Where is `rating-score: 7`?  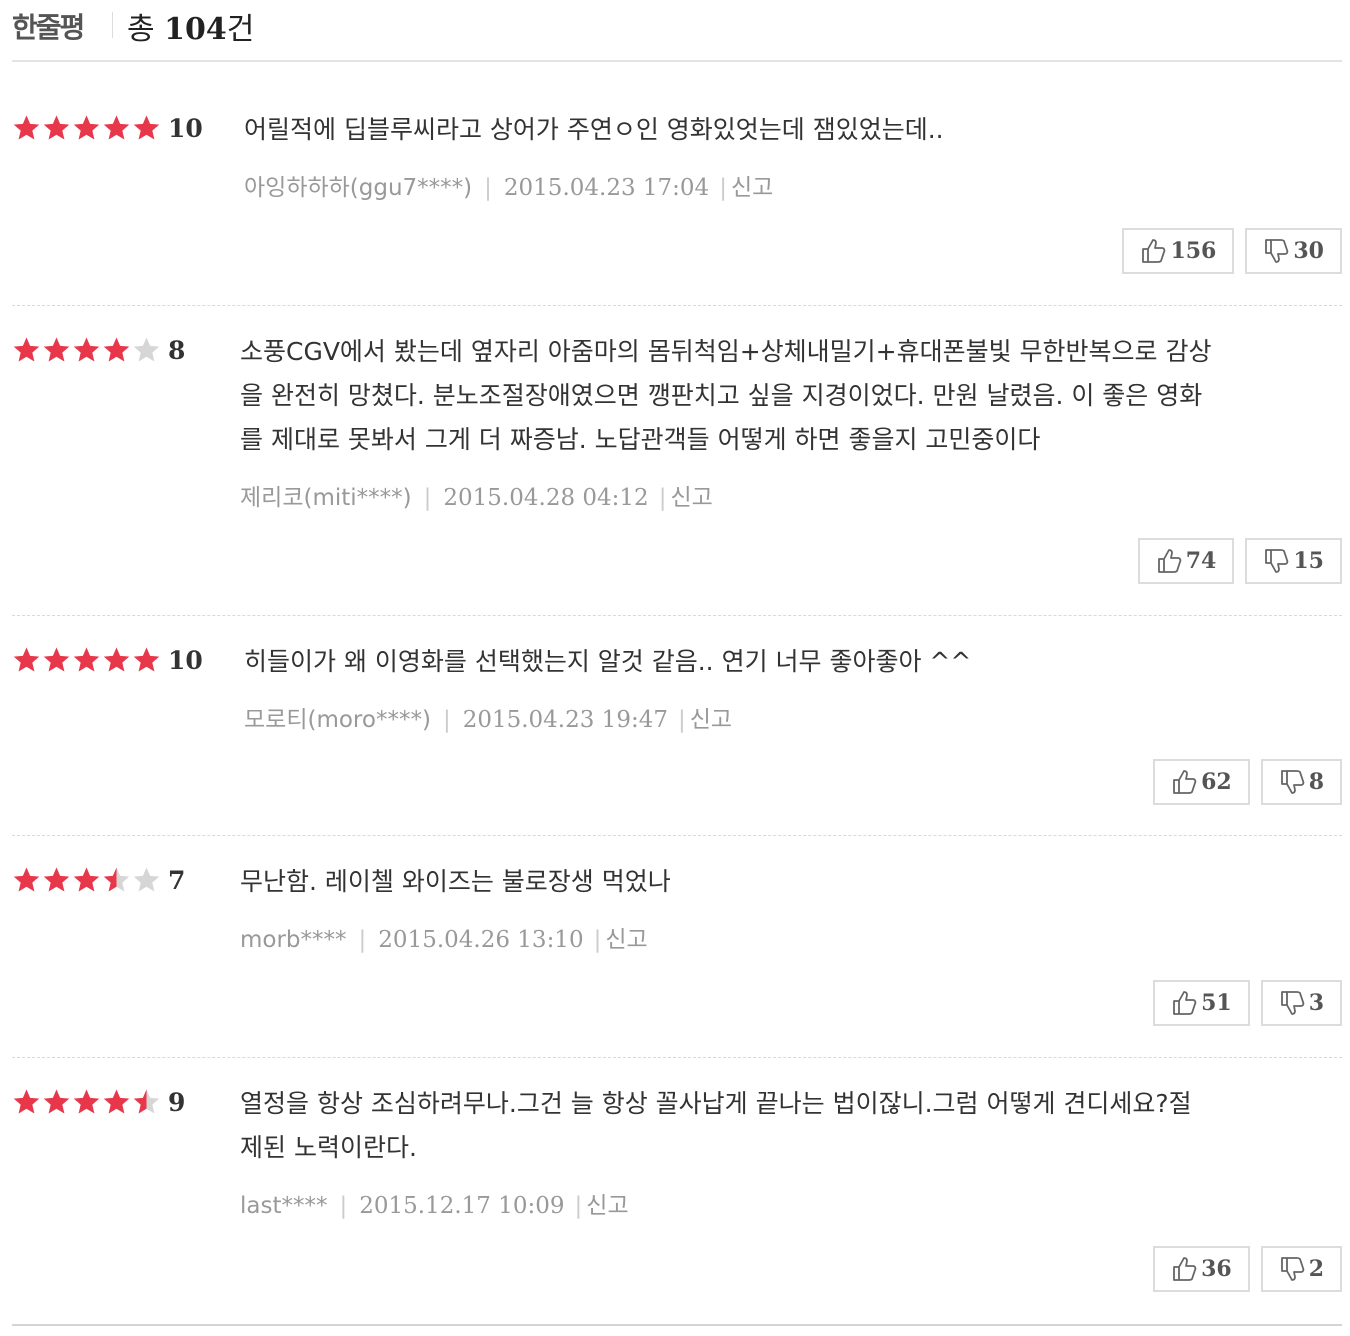 rating-score: 7 is located at coordinates (177, 880).